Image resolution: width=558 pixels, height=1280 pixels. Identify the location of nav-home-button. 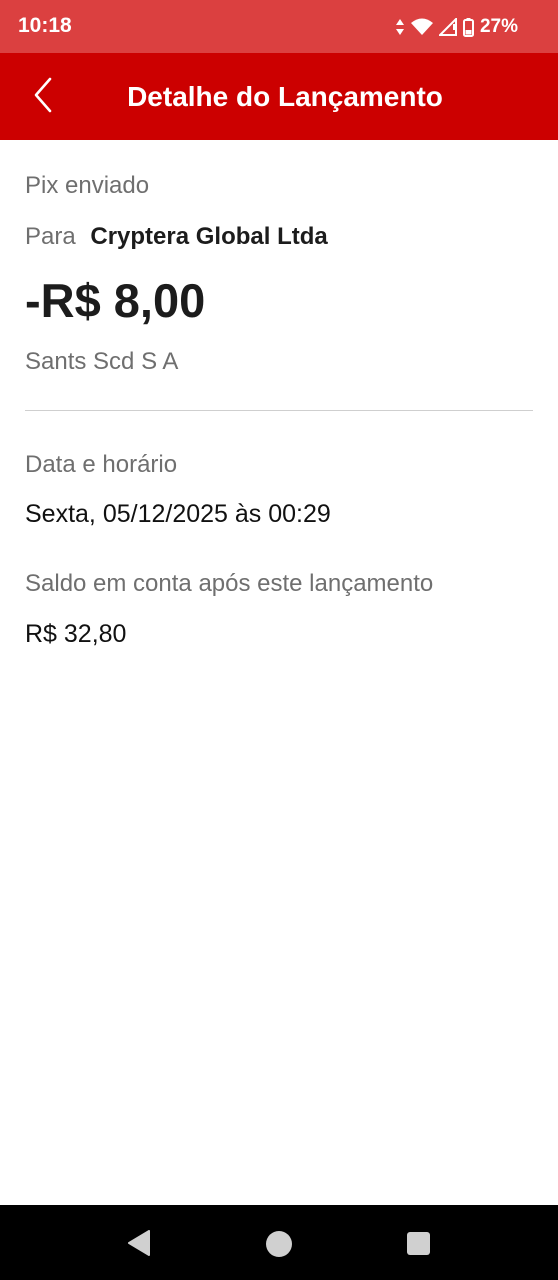
(279, 1246).